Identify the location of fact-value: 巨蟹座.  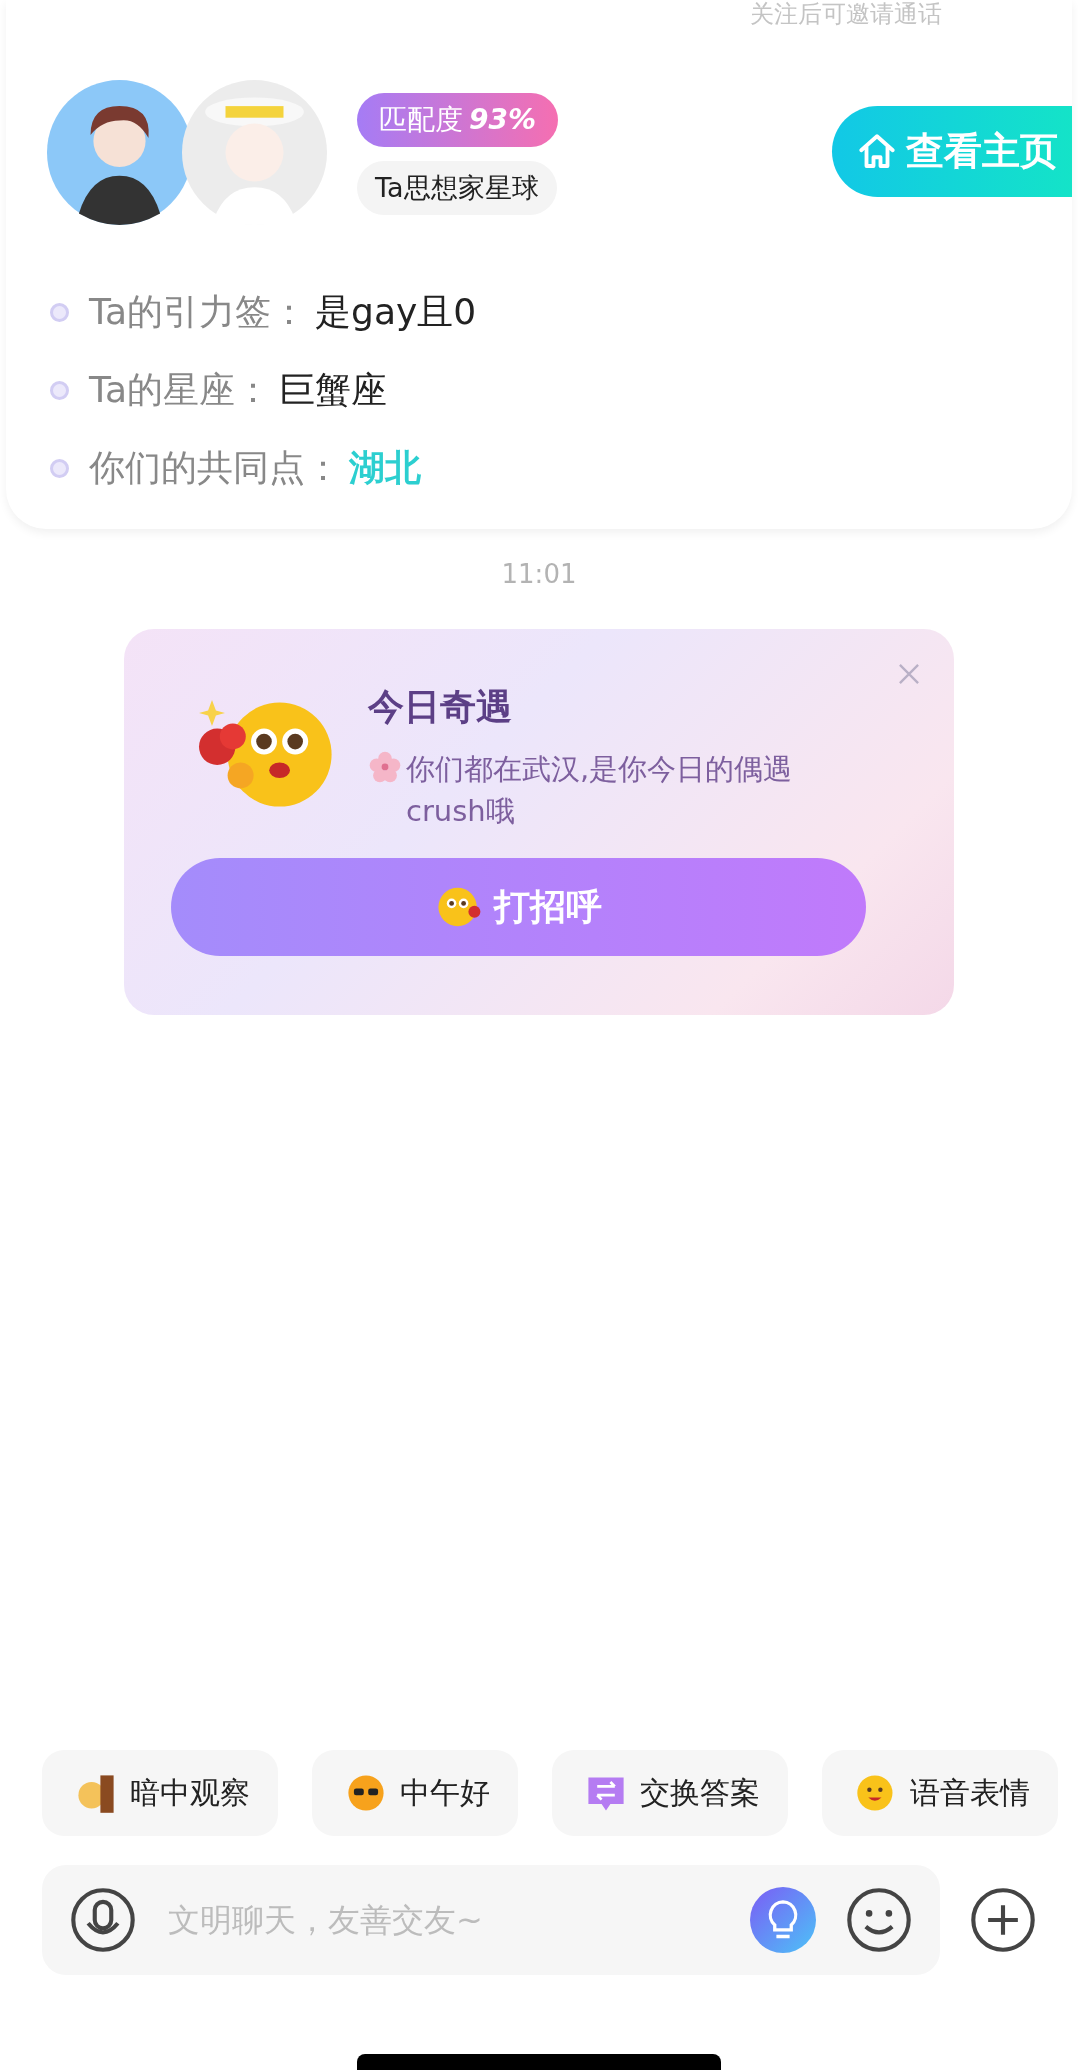
(333, 390).